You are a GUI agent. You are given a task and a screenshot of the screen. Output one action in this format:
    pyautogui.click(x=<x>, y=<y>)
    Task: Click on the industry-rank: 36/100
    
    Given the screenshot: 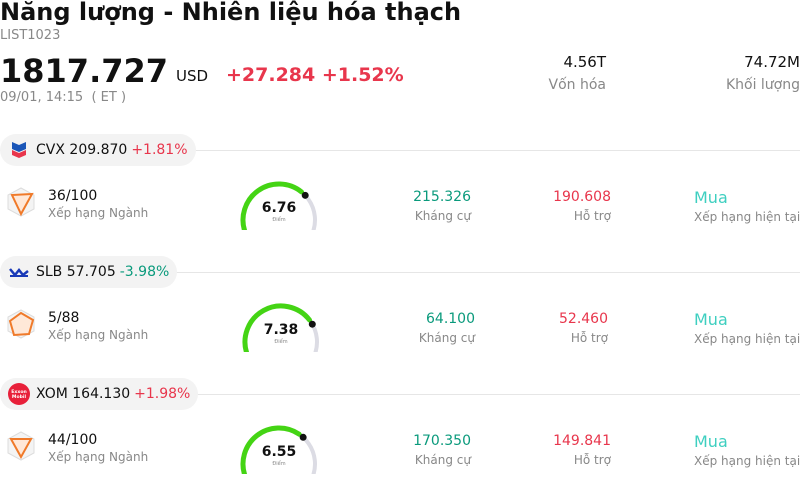 What is the action you would take?
    pyautogui.click(x=73, y=196)
    